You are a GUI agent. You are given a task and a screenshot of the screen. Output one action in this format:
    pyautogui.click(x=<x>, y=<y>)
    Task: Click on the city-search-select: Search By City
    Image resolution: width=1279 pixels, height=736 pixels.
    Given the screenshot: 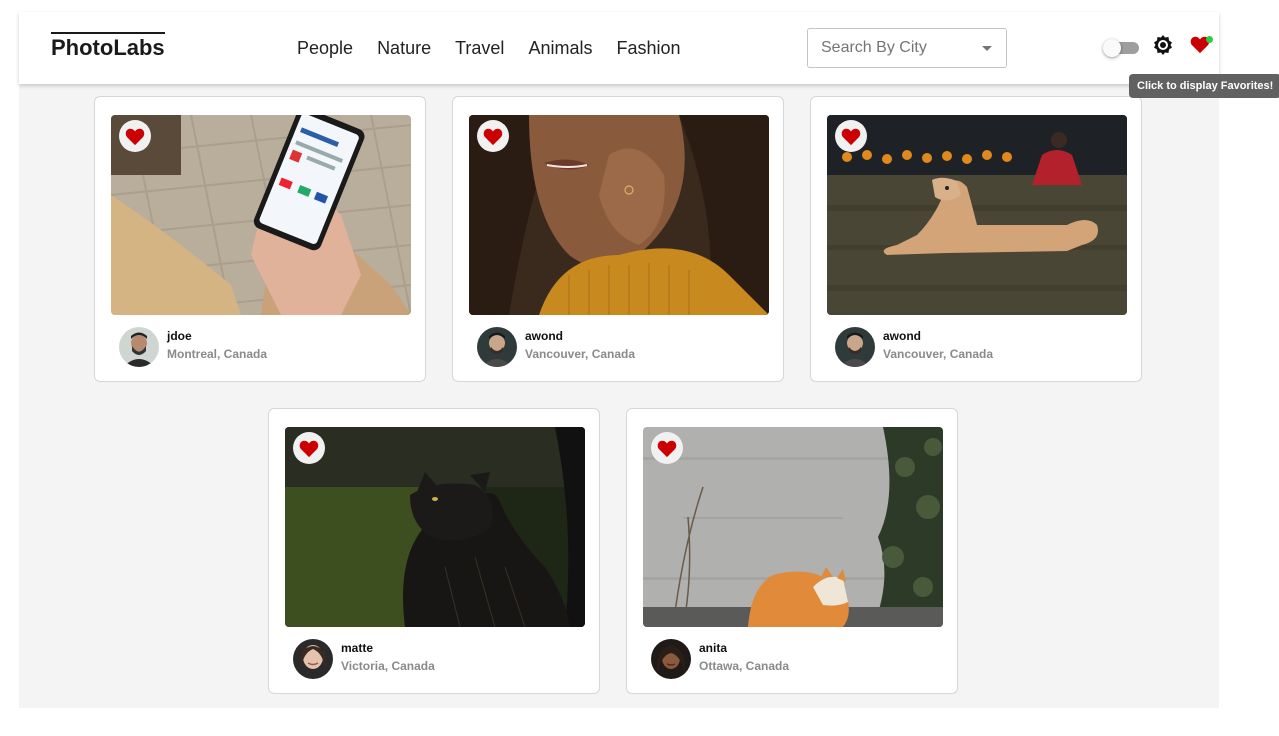 What is the action you would take?
    pyautogui.click(x=907, y=48)
    